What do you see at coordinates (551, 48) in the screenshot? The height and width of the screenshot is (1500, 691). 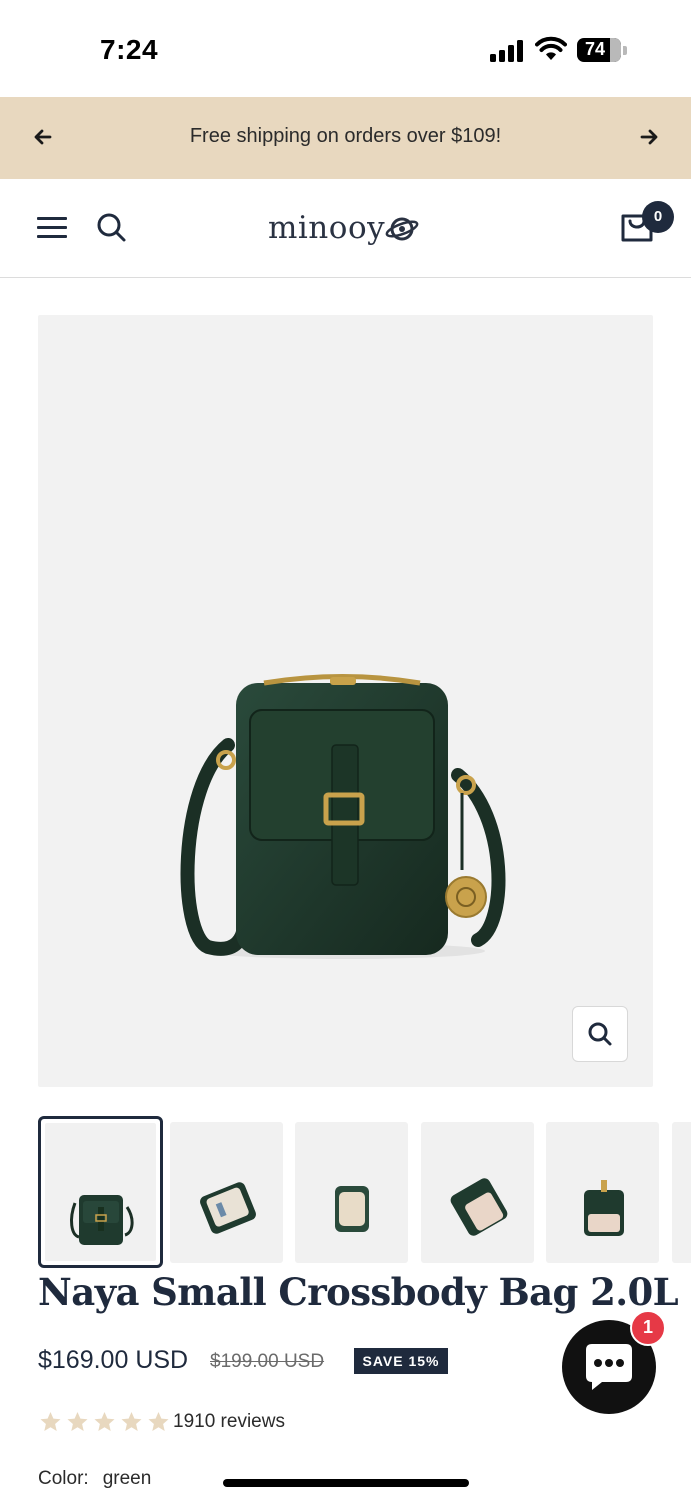 I see `wifi-icon` at bounding box center [551, 48].